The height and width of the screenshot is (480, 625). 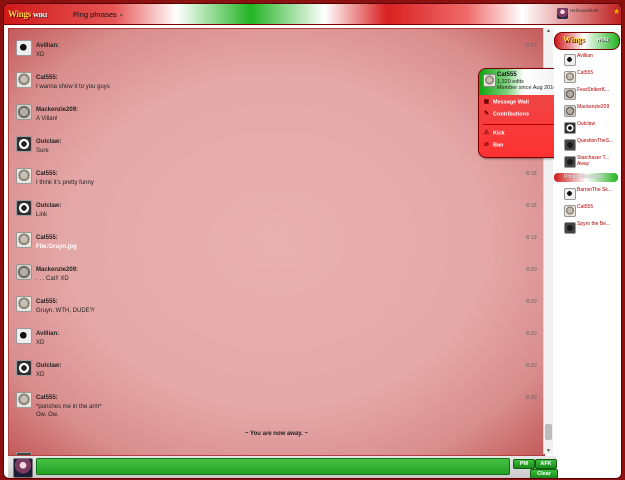 What do you see at coordinates (548, 432) in the screenshot?
I see `scroll-thumb` at bounding box center [548, 432].